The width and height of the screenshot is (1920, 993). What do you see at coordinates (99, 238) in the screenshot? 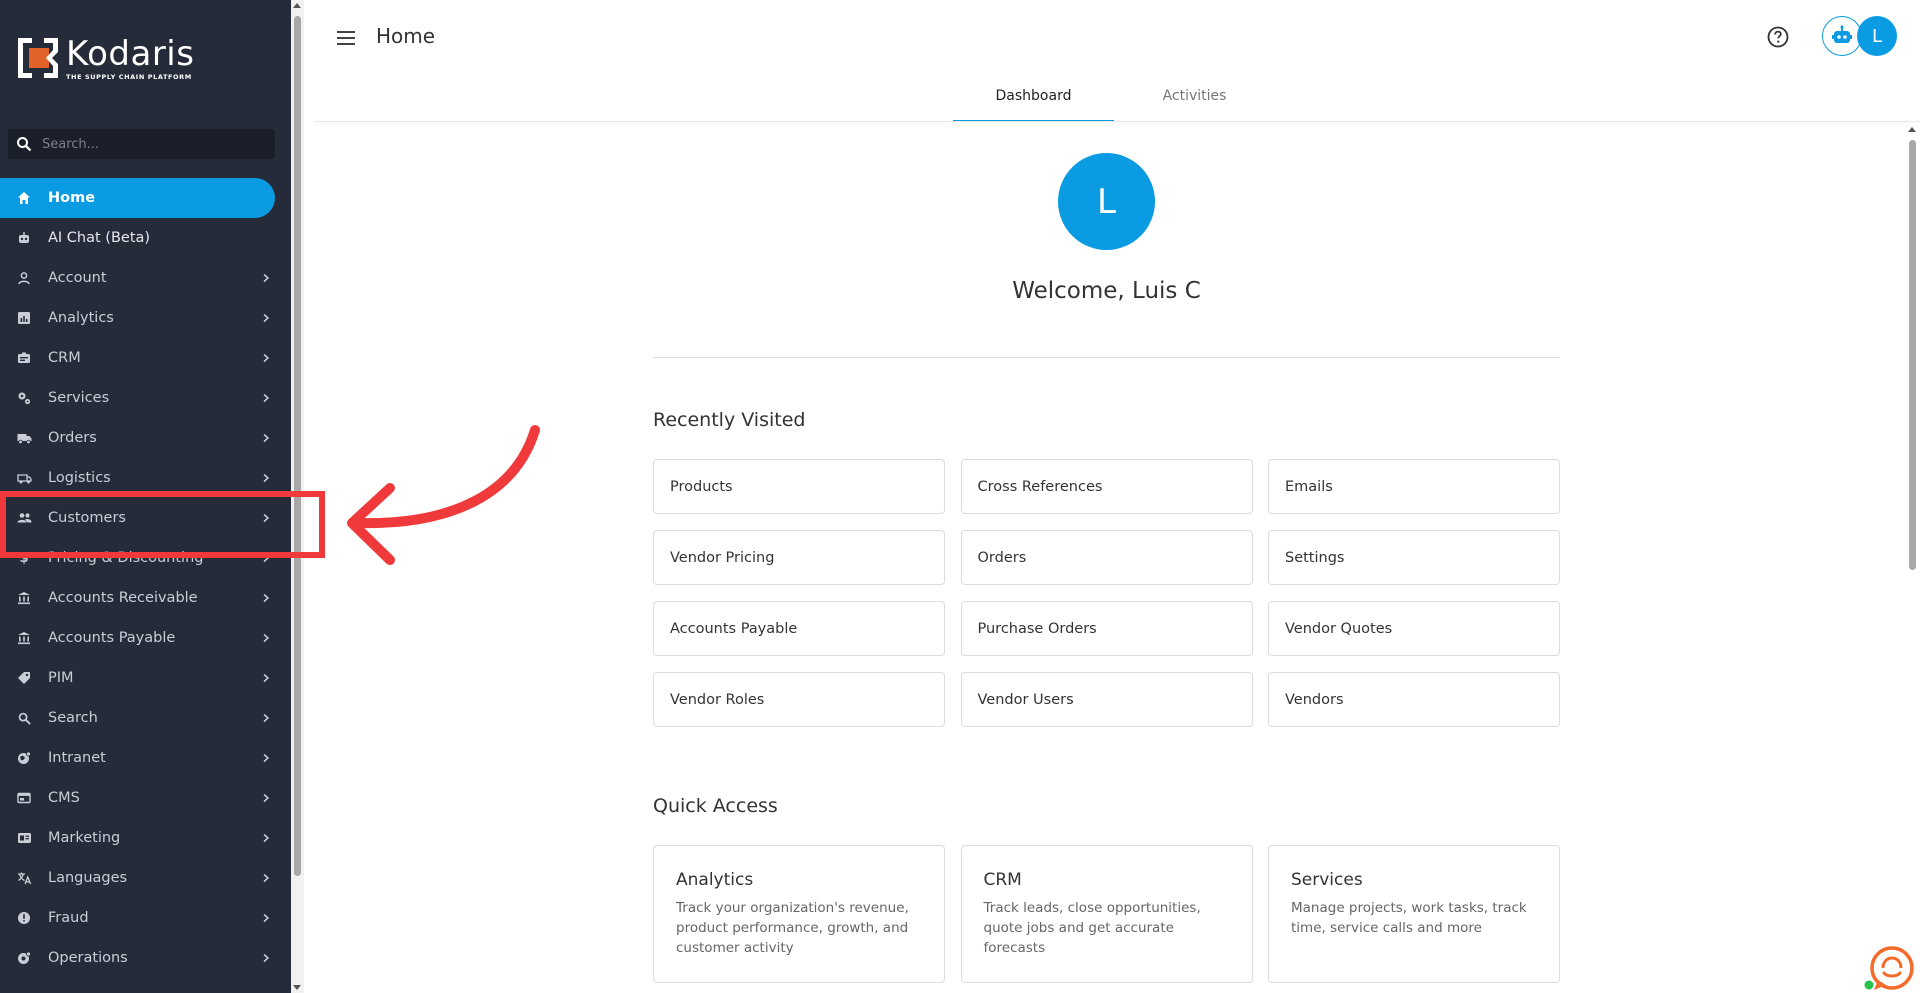
I see `sidebar-item-label: AI Chat (Beta)` at bounding box center [99, 238].